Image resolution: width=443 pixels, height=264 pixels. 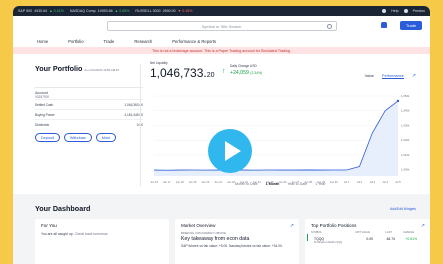 I want to click on x-tick-label: Jun 30, so click(x=334, y=182).